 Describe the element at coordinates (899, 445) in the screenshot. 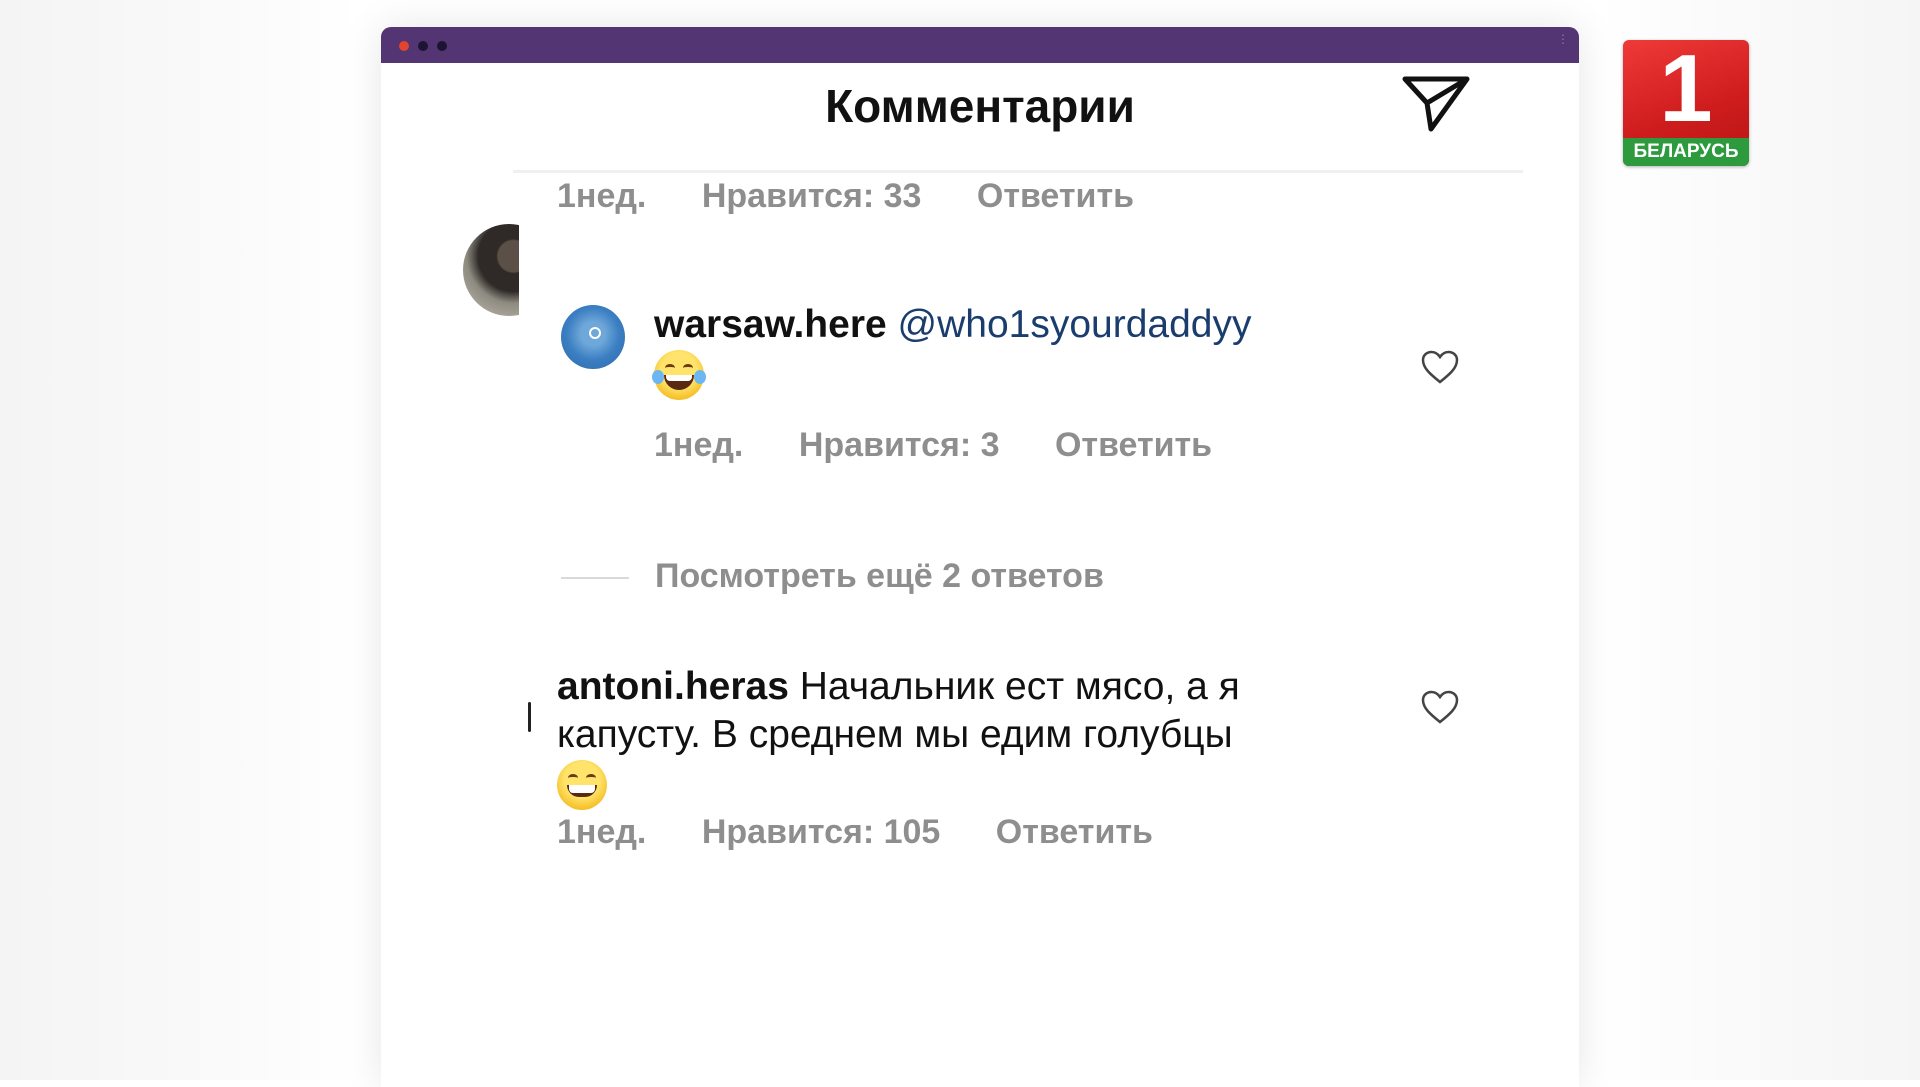

I see `likes-count: Нравится: 3` at that location.